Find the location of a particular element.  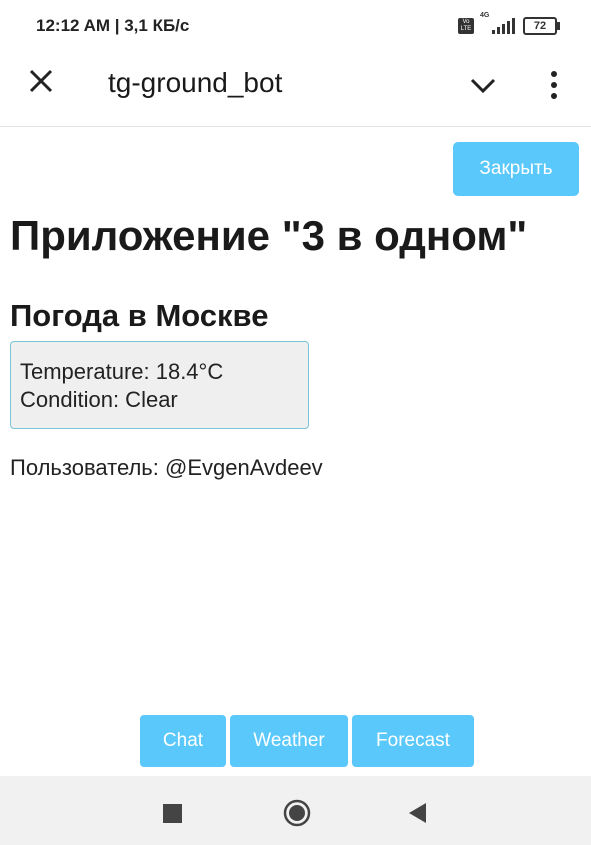

status-icons: Vo LTE 4G 72 is located at coordinates (509, 25).